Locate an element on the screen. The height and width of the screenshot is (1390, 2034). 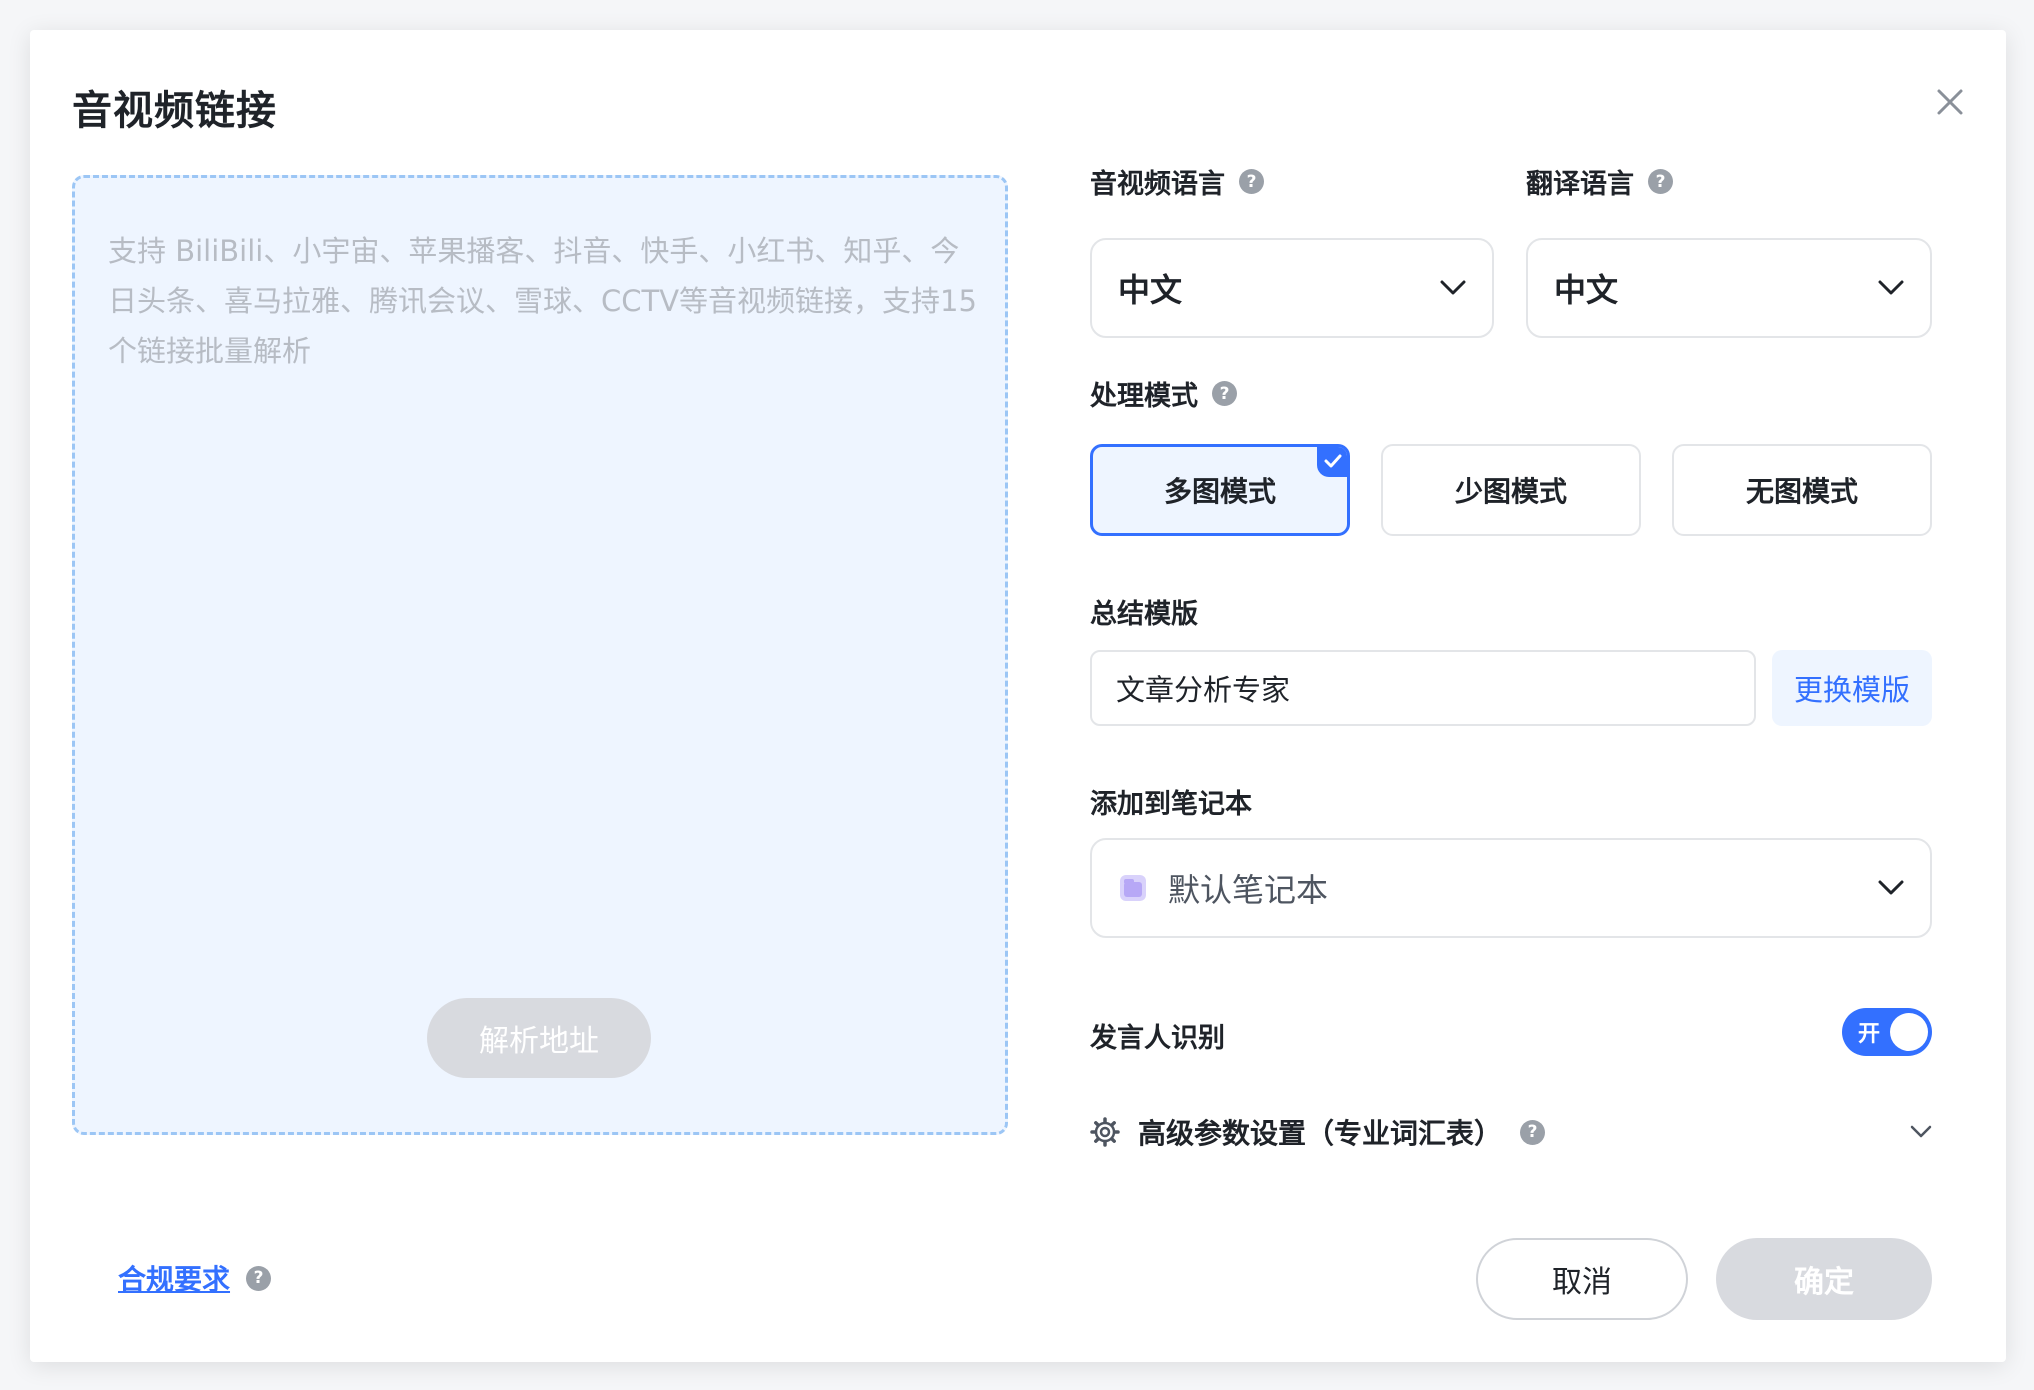
translate-language-label-text: 翻译语言 is located at coordinates (1580, 184).